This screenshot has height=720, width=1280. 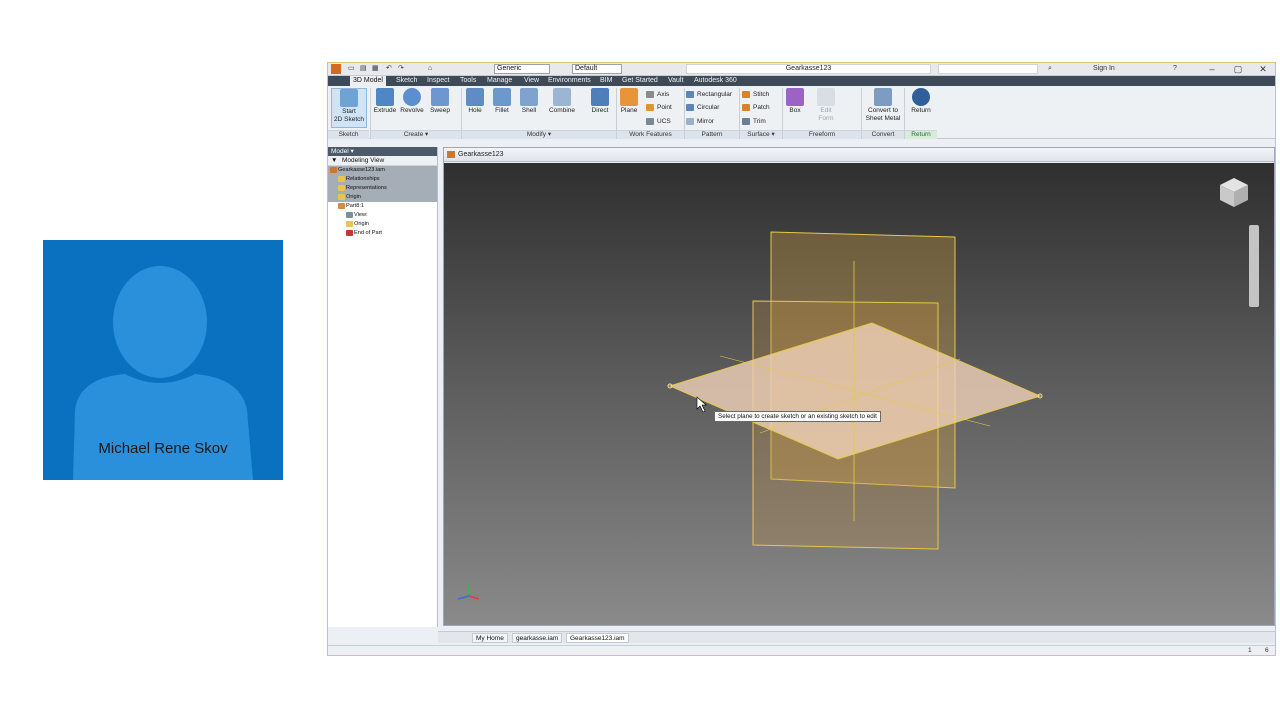 What do you see at coordinates (531, 81) in the screenshot?
I see `tab-view: View` at bounding box center [531, 81].